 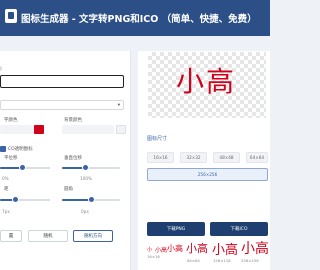 I want to click on radius-value: 0px, so click(x=85, y=211).